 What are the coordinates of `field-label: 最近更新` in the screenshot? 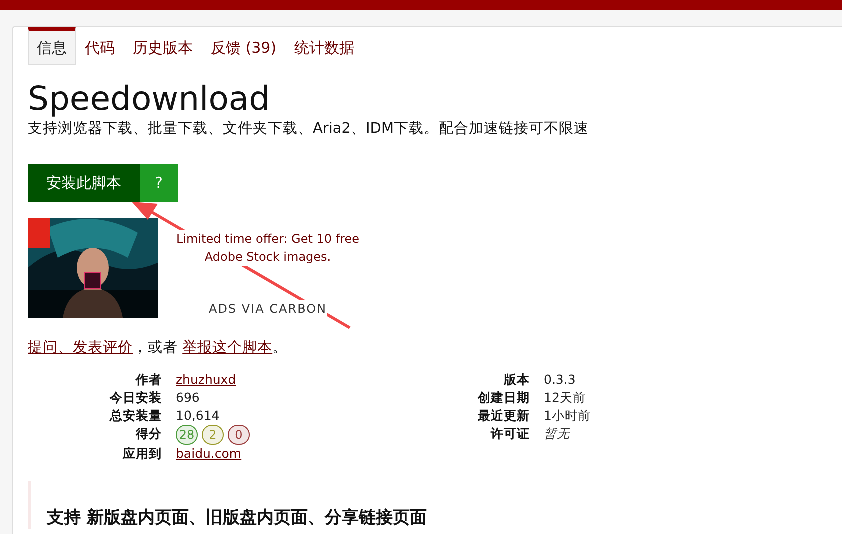 It's located at (503, 416).